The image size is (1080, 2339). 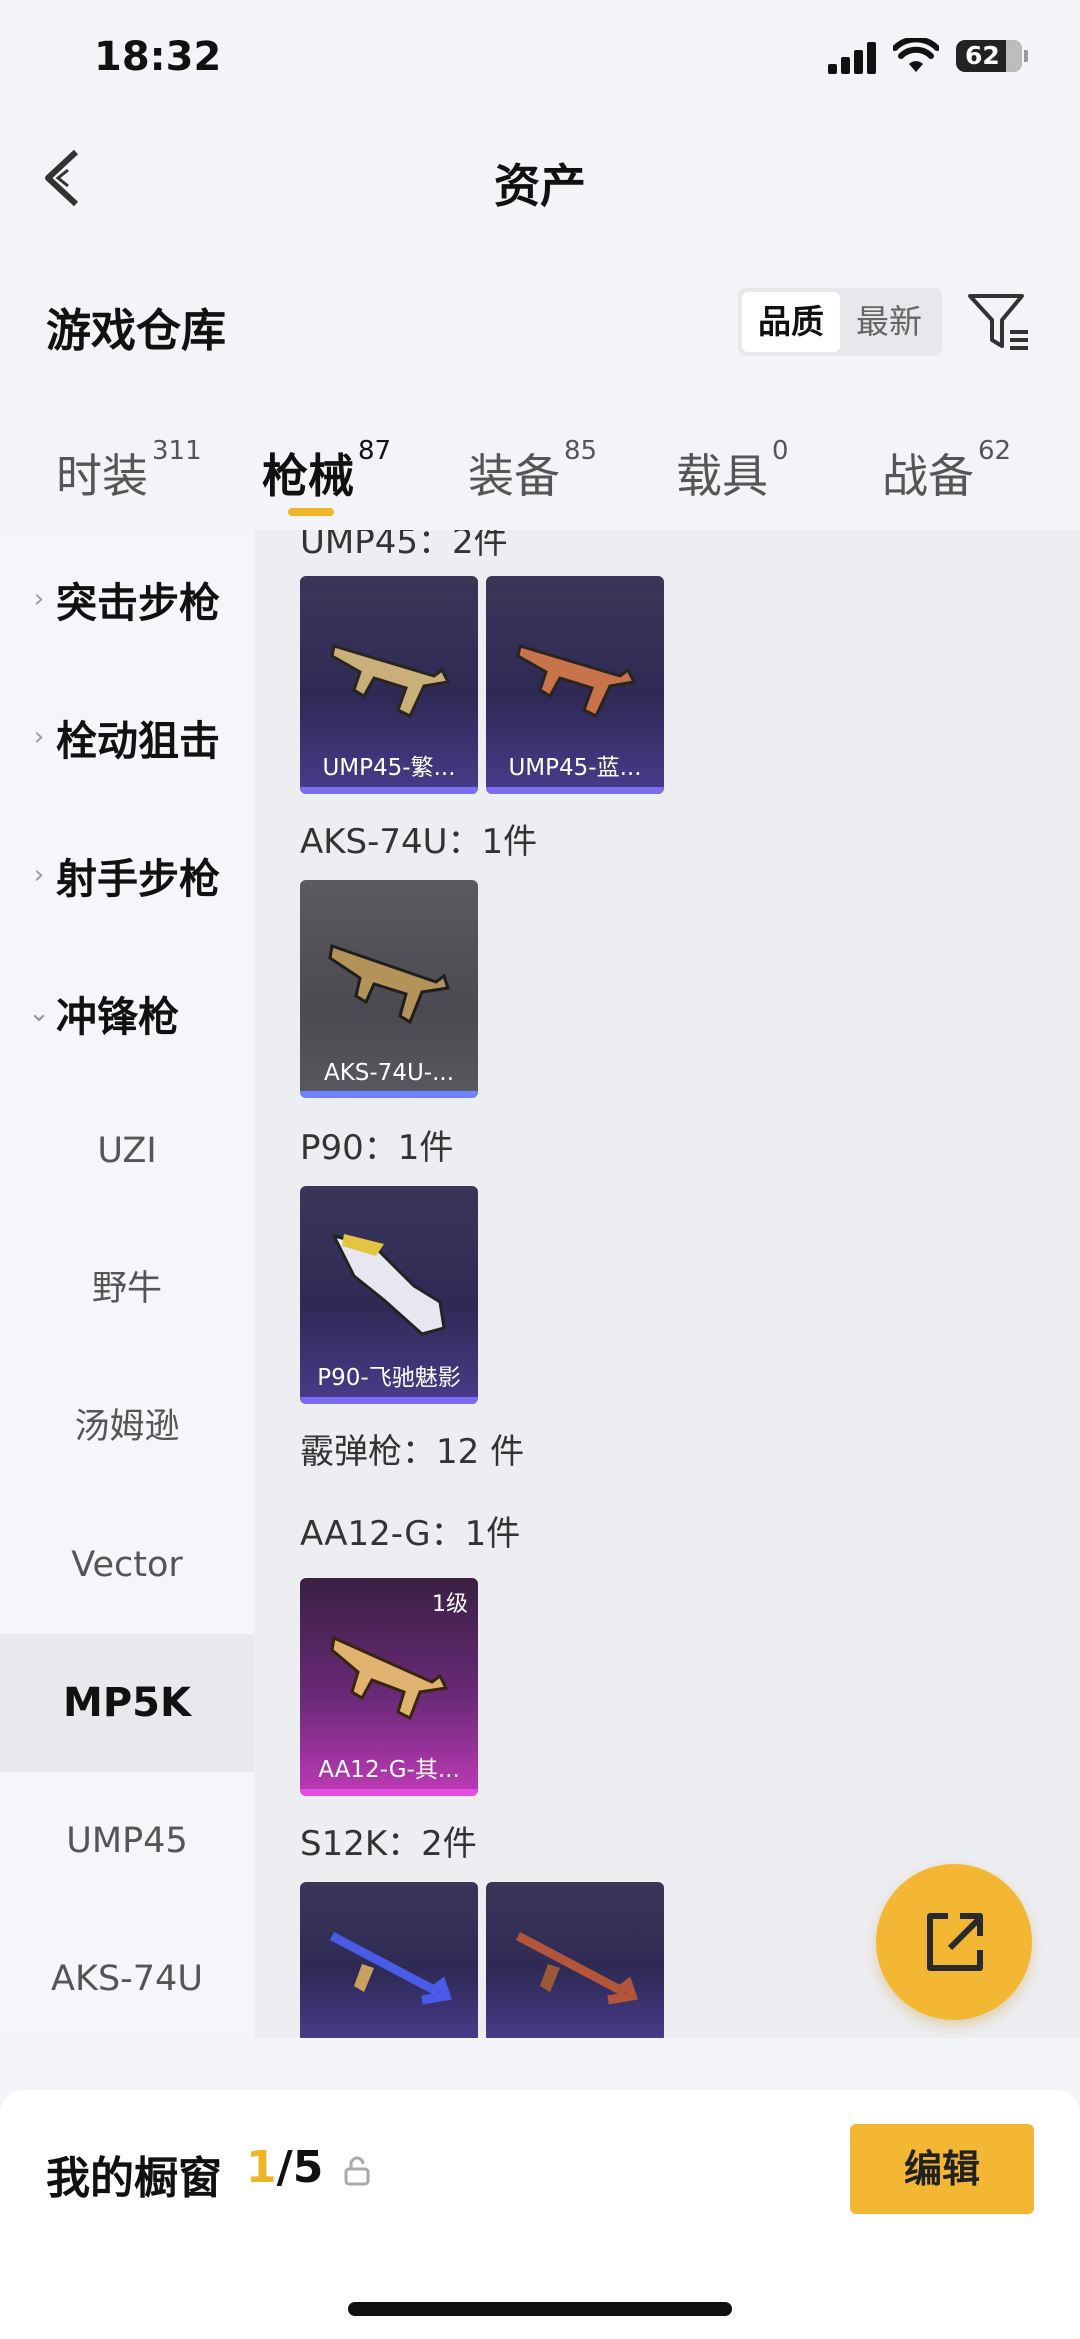 What do you see at coordinates (311, 512) in the screenshot?
I see `active-tab-indicator` at bounding box center [311, 512].